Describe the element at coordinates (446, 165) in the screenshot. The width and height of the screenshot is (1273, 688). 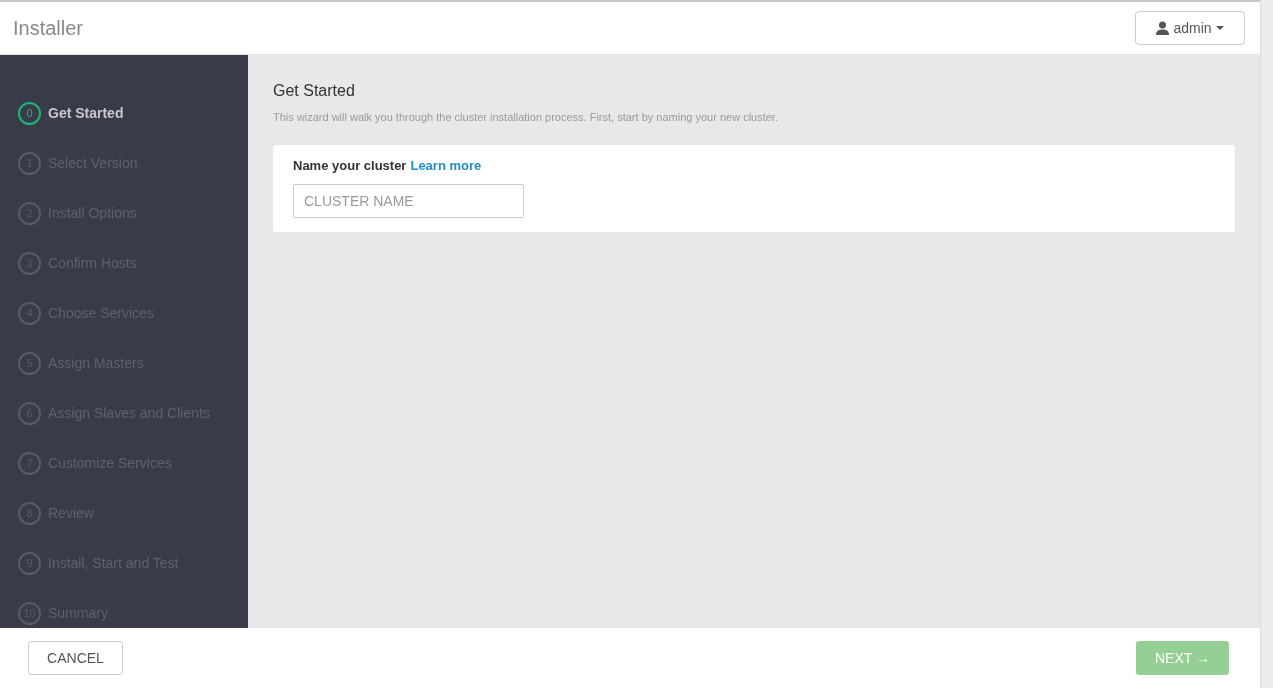
I see `learn-more-link: Learn more` at that location.